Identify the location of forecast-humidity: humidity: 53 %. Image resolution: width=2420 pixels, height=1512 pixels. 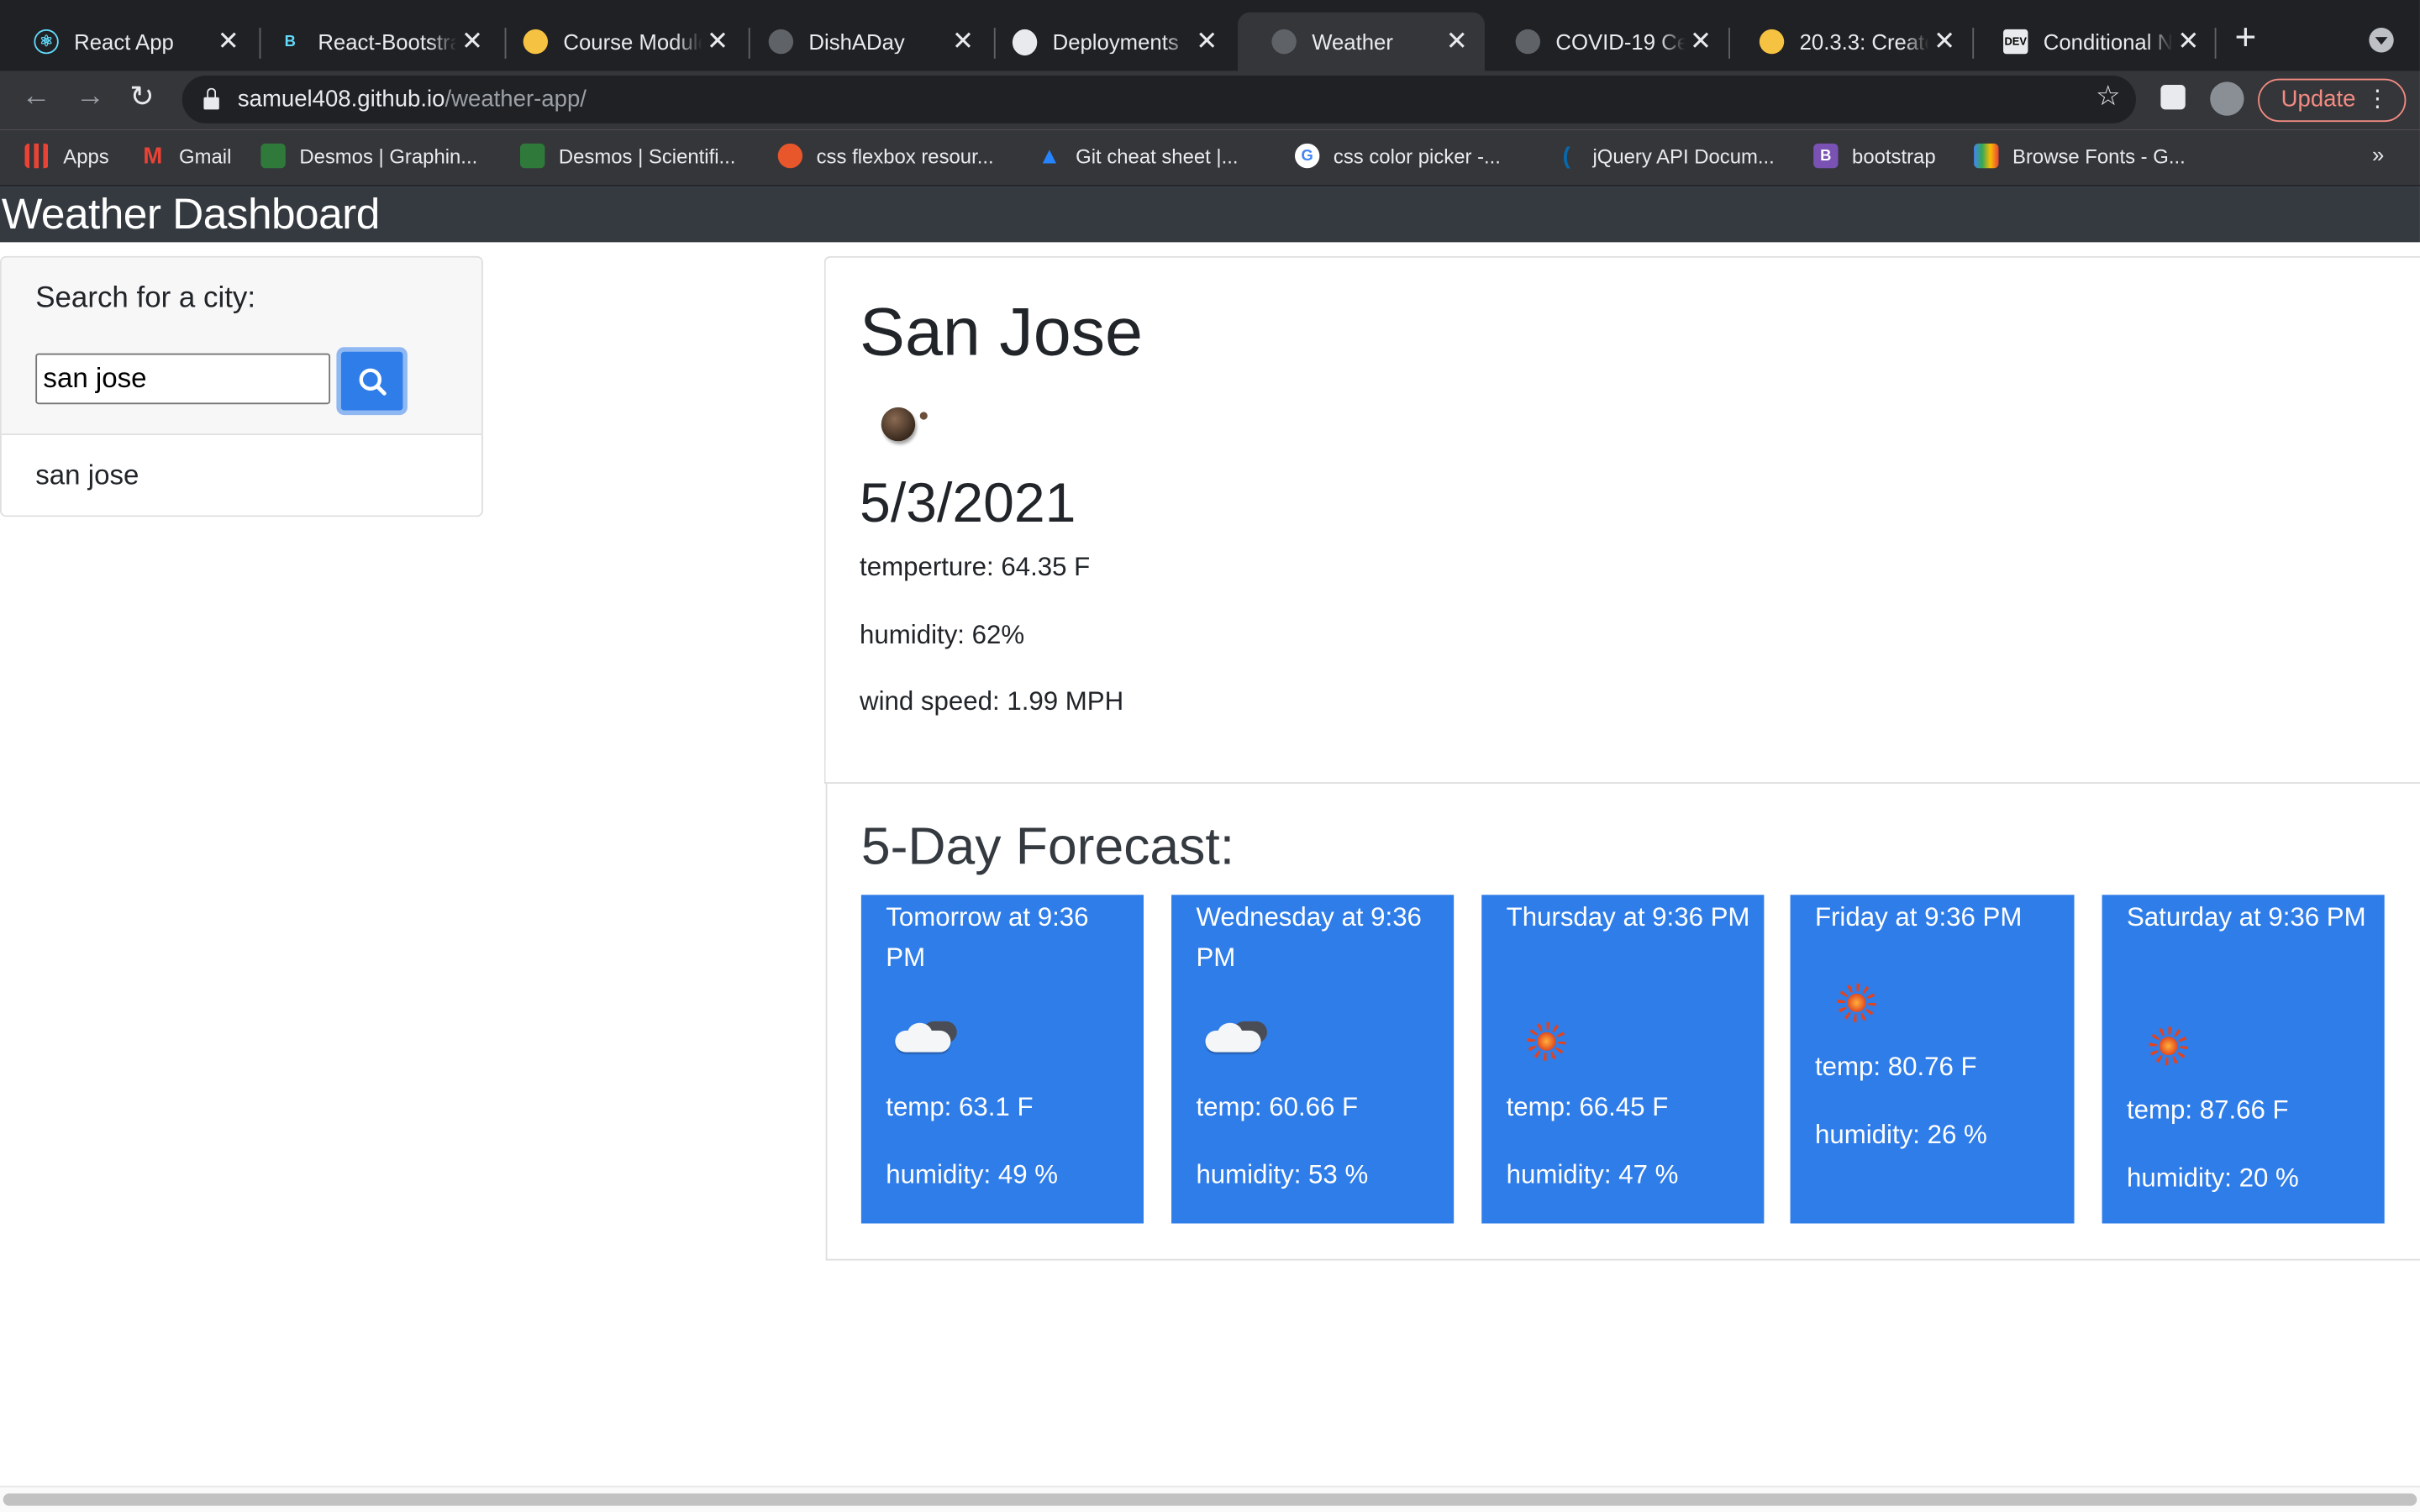
(1283, 1175).